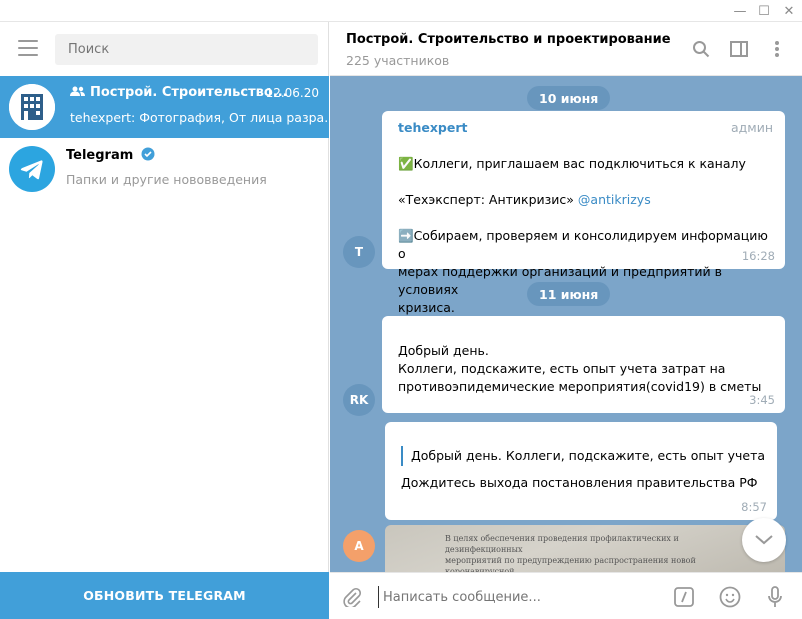 This screenshot has height=619, width=802. What do you see at coordinates (762, 400) in the screenshot?
I see `message-time: 3:45` at bounding box center [762, 400].